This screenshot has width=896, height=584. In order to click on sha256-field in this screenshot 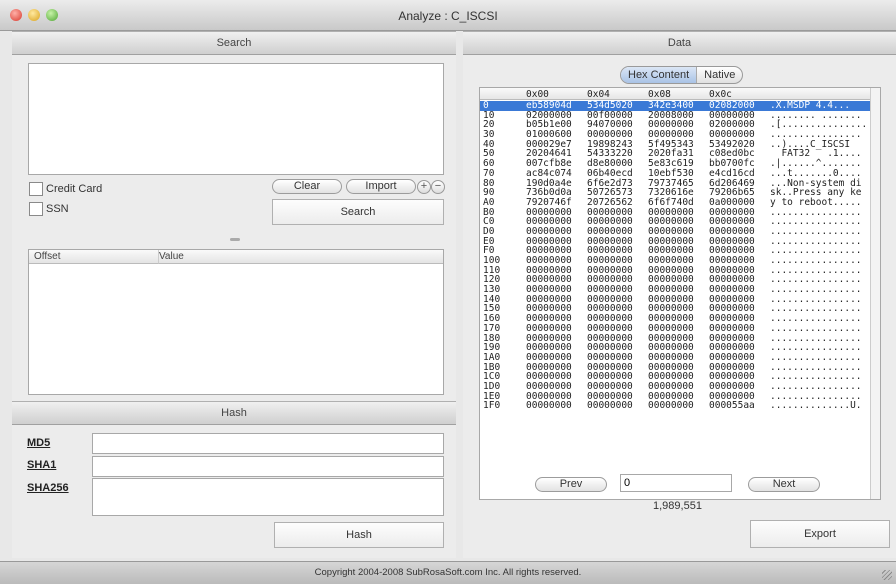, I will do `click(268, 497)`.